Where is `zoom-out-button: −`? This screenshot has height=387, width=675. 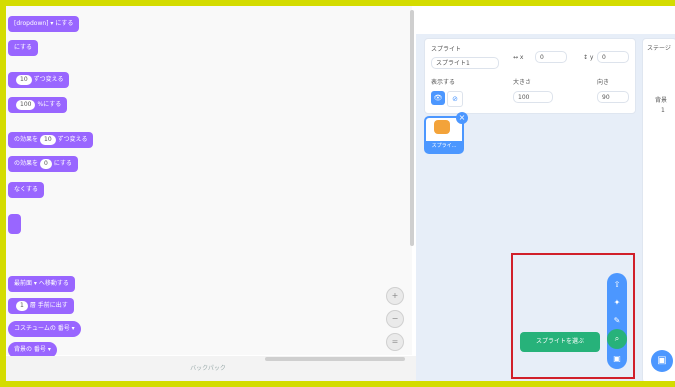
zoom-out-button: − is located at coordinates (395, 319).